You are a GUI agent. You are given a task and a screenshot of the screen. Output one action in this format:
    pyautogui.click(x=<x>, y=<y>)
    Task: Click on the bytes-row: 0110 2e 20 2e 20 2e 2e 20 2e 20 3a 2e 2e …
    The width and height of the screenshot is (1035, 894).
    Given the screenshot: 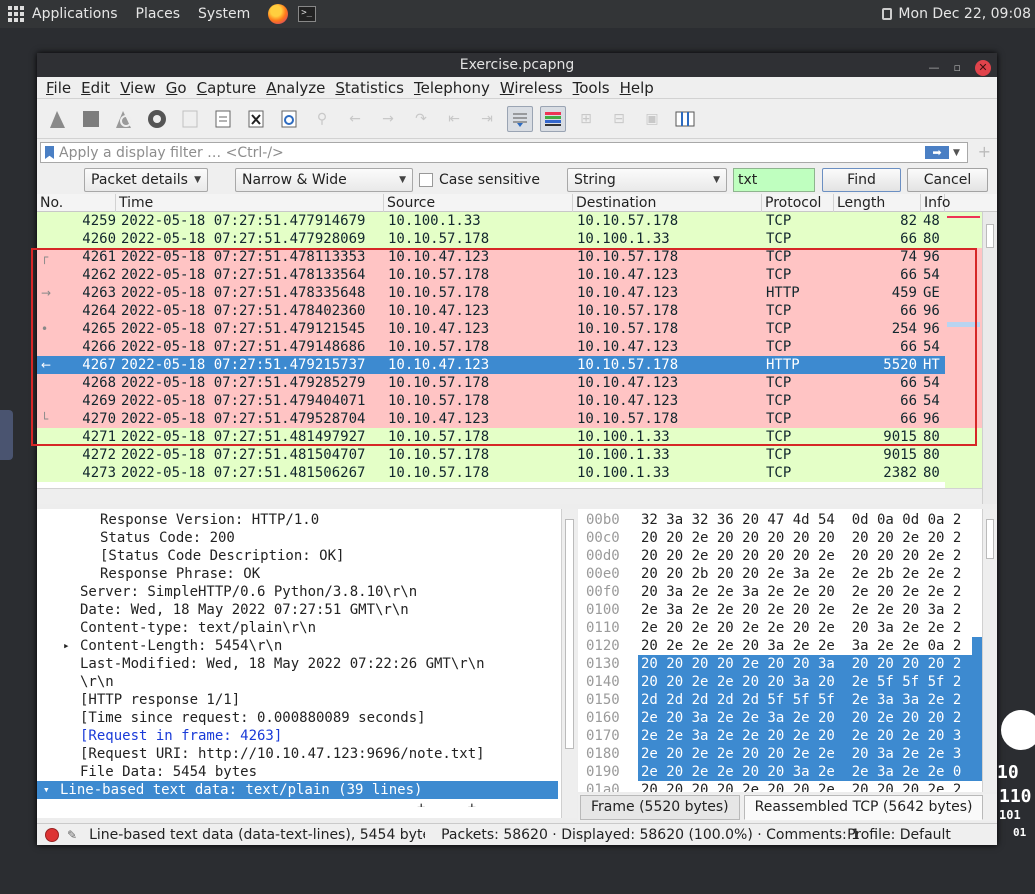 What is the action you would take?
    pyautogui.click(x=780, y=628)
    